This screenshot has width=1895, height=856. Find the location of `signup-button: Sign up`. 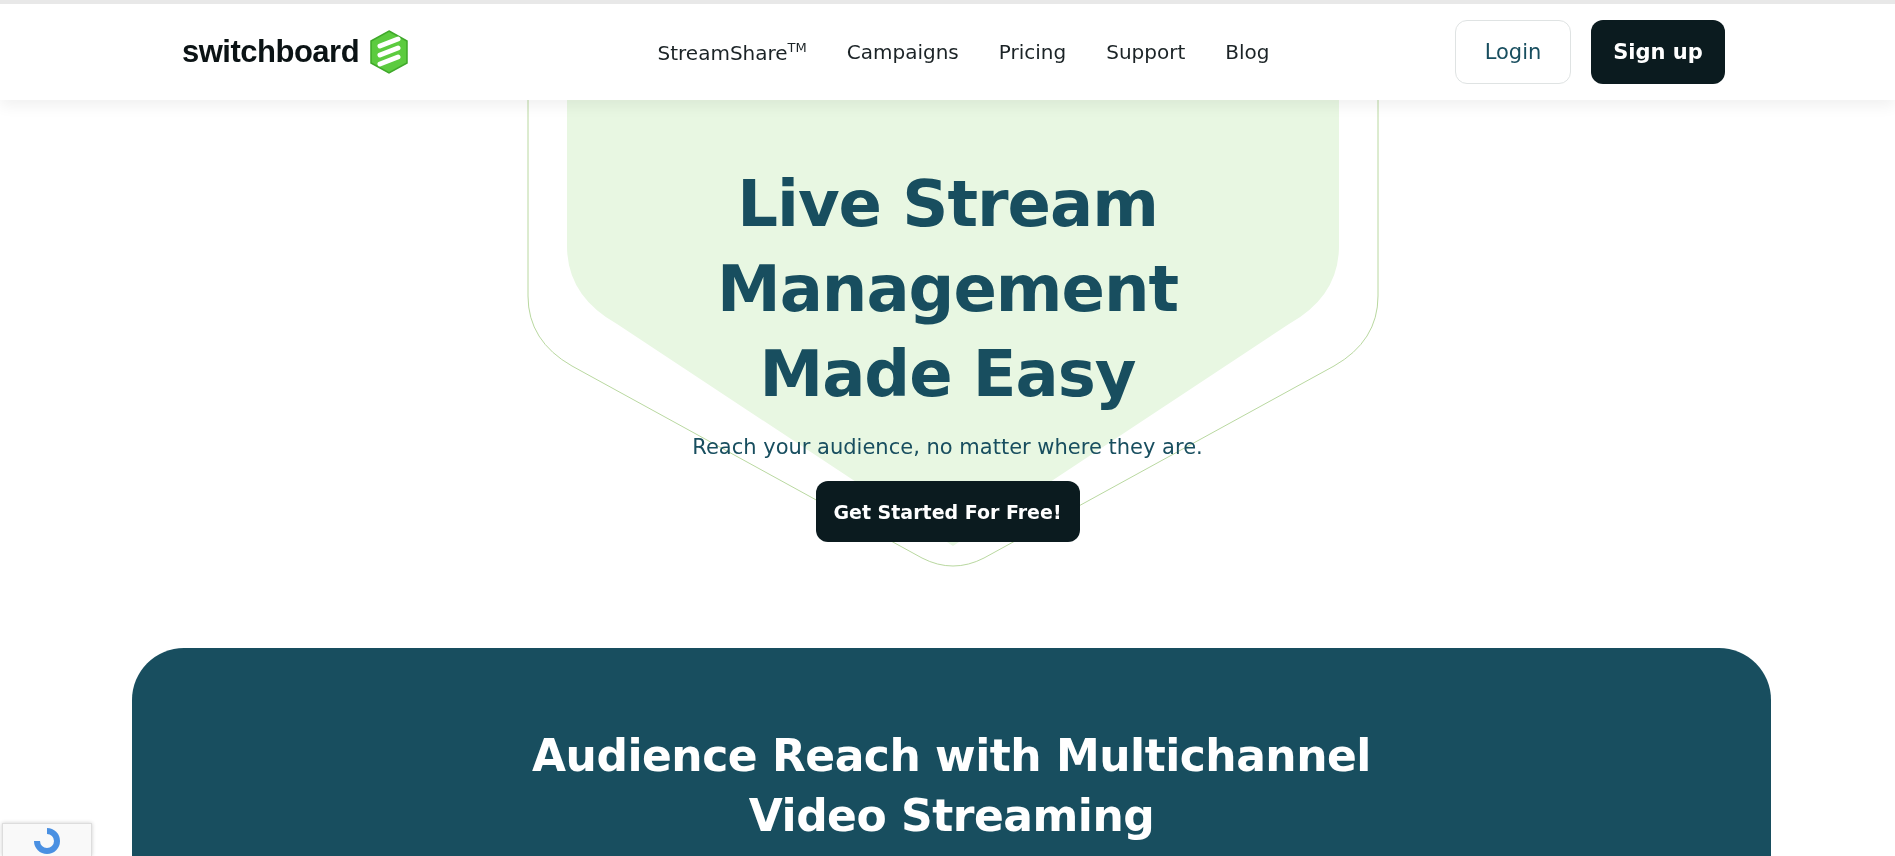

signup-button: Sign up is located at coordinates (1658, 52).